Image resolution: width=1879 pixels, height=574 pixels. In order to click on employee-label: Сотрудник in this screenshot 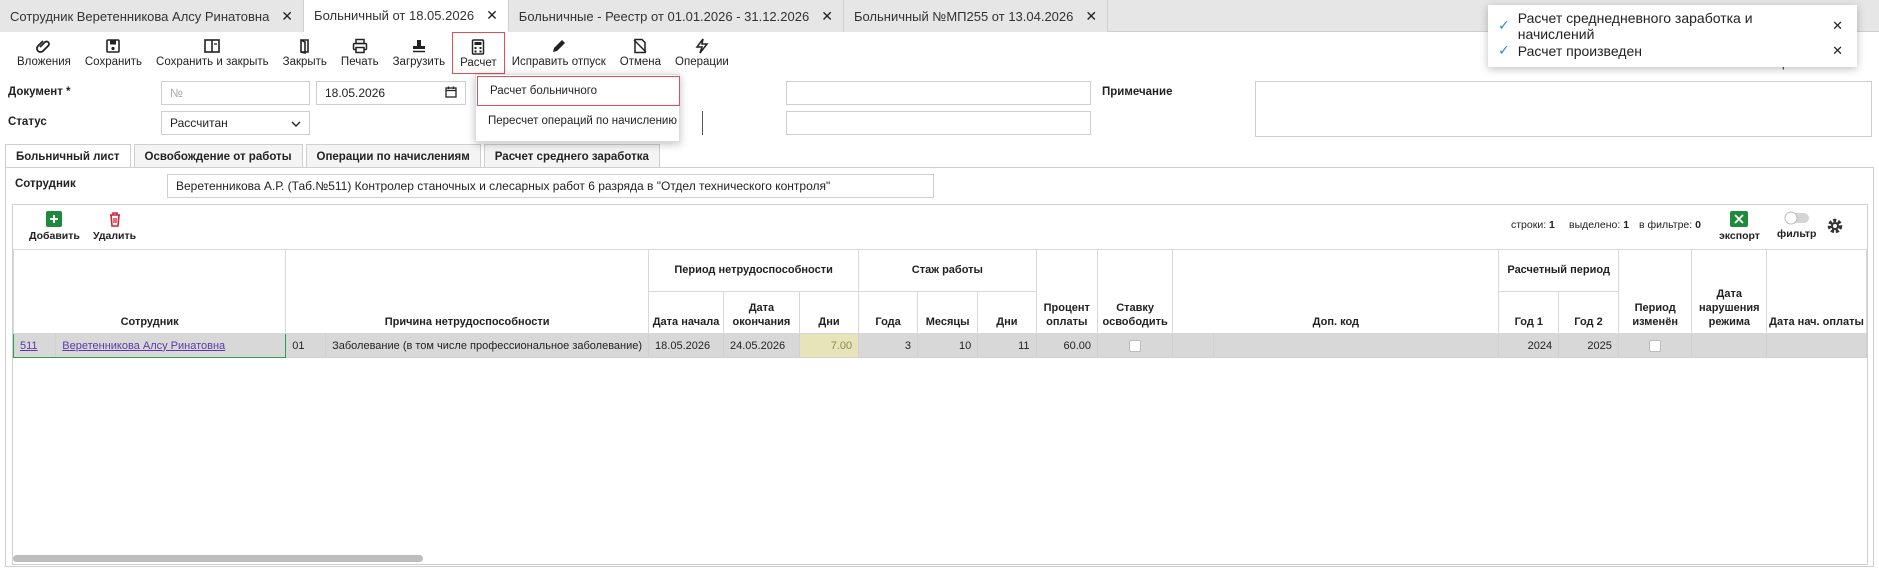, I will do `click(45, 184)`.